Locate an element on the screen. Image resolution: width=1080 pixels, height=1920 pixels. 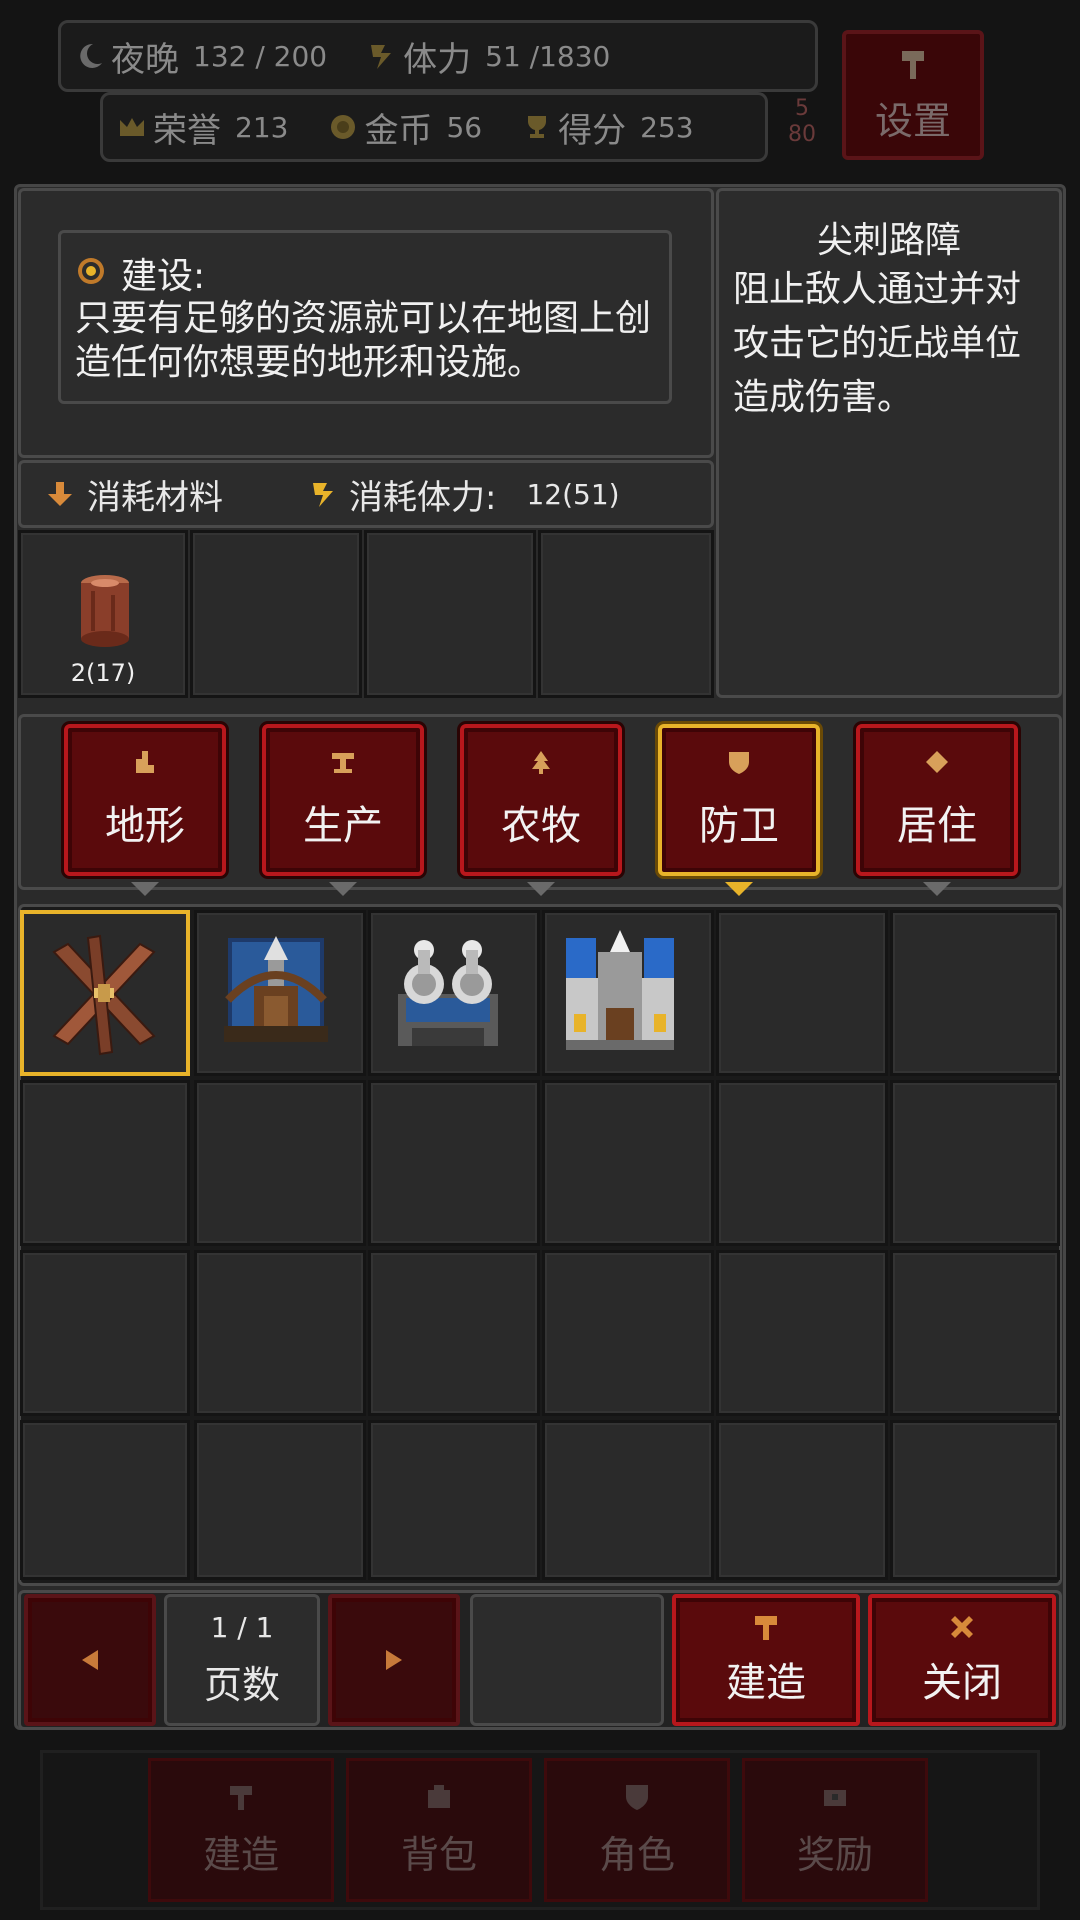
item-description: 阻止敌人通过并对攻击它的近战单位造成伤害。 is located at coordinates (877, 343).